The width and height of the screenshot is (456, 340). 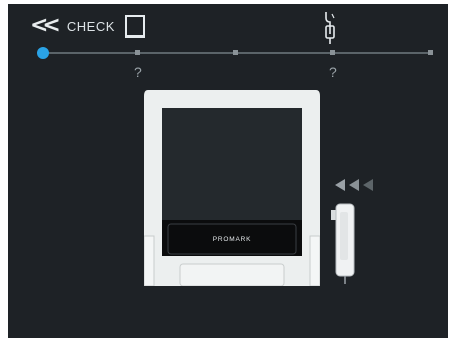 What do you see at coordinates (45, 25) in the screenshot?
I see `double-chevron-left-icon: <<` at bounding box center [45, 25].